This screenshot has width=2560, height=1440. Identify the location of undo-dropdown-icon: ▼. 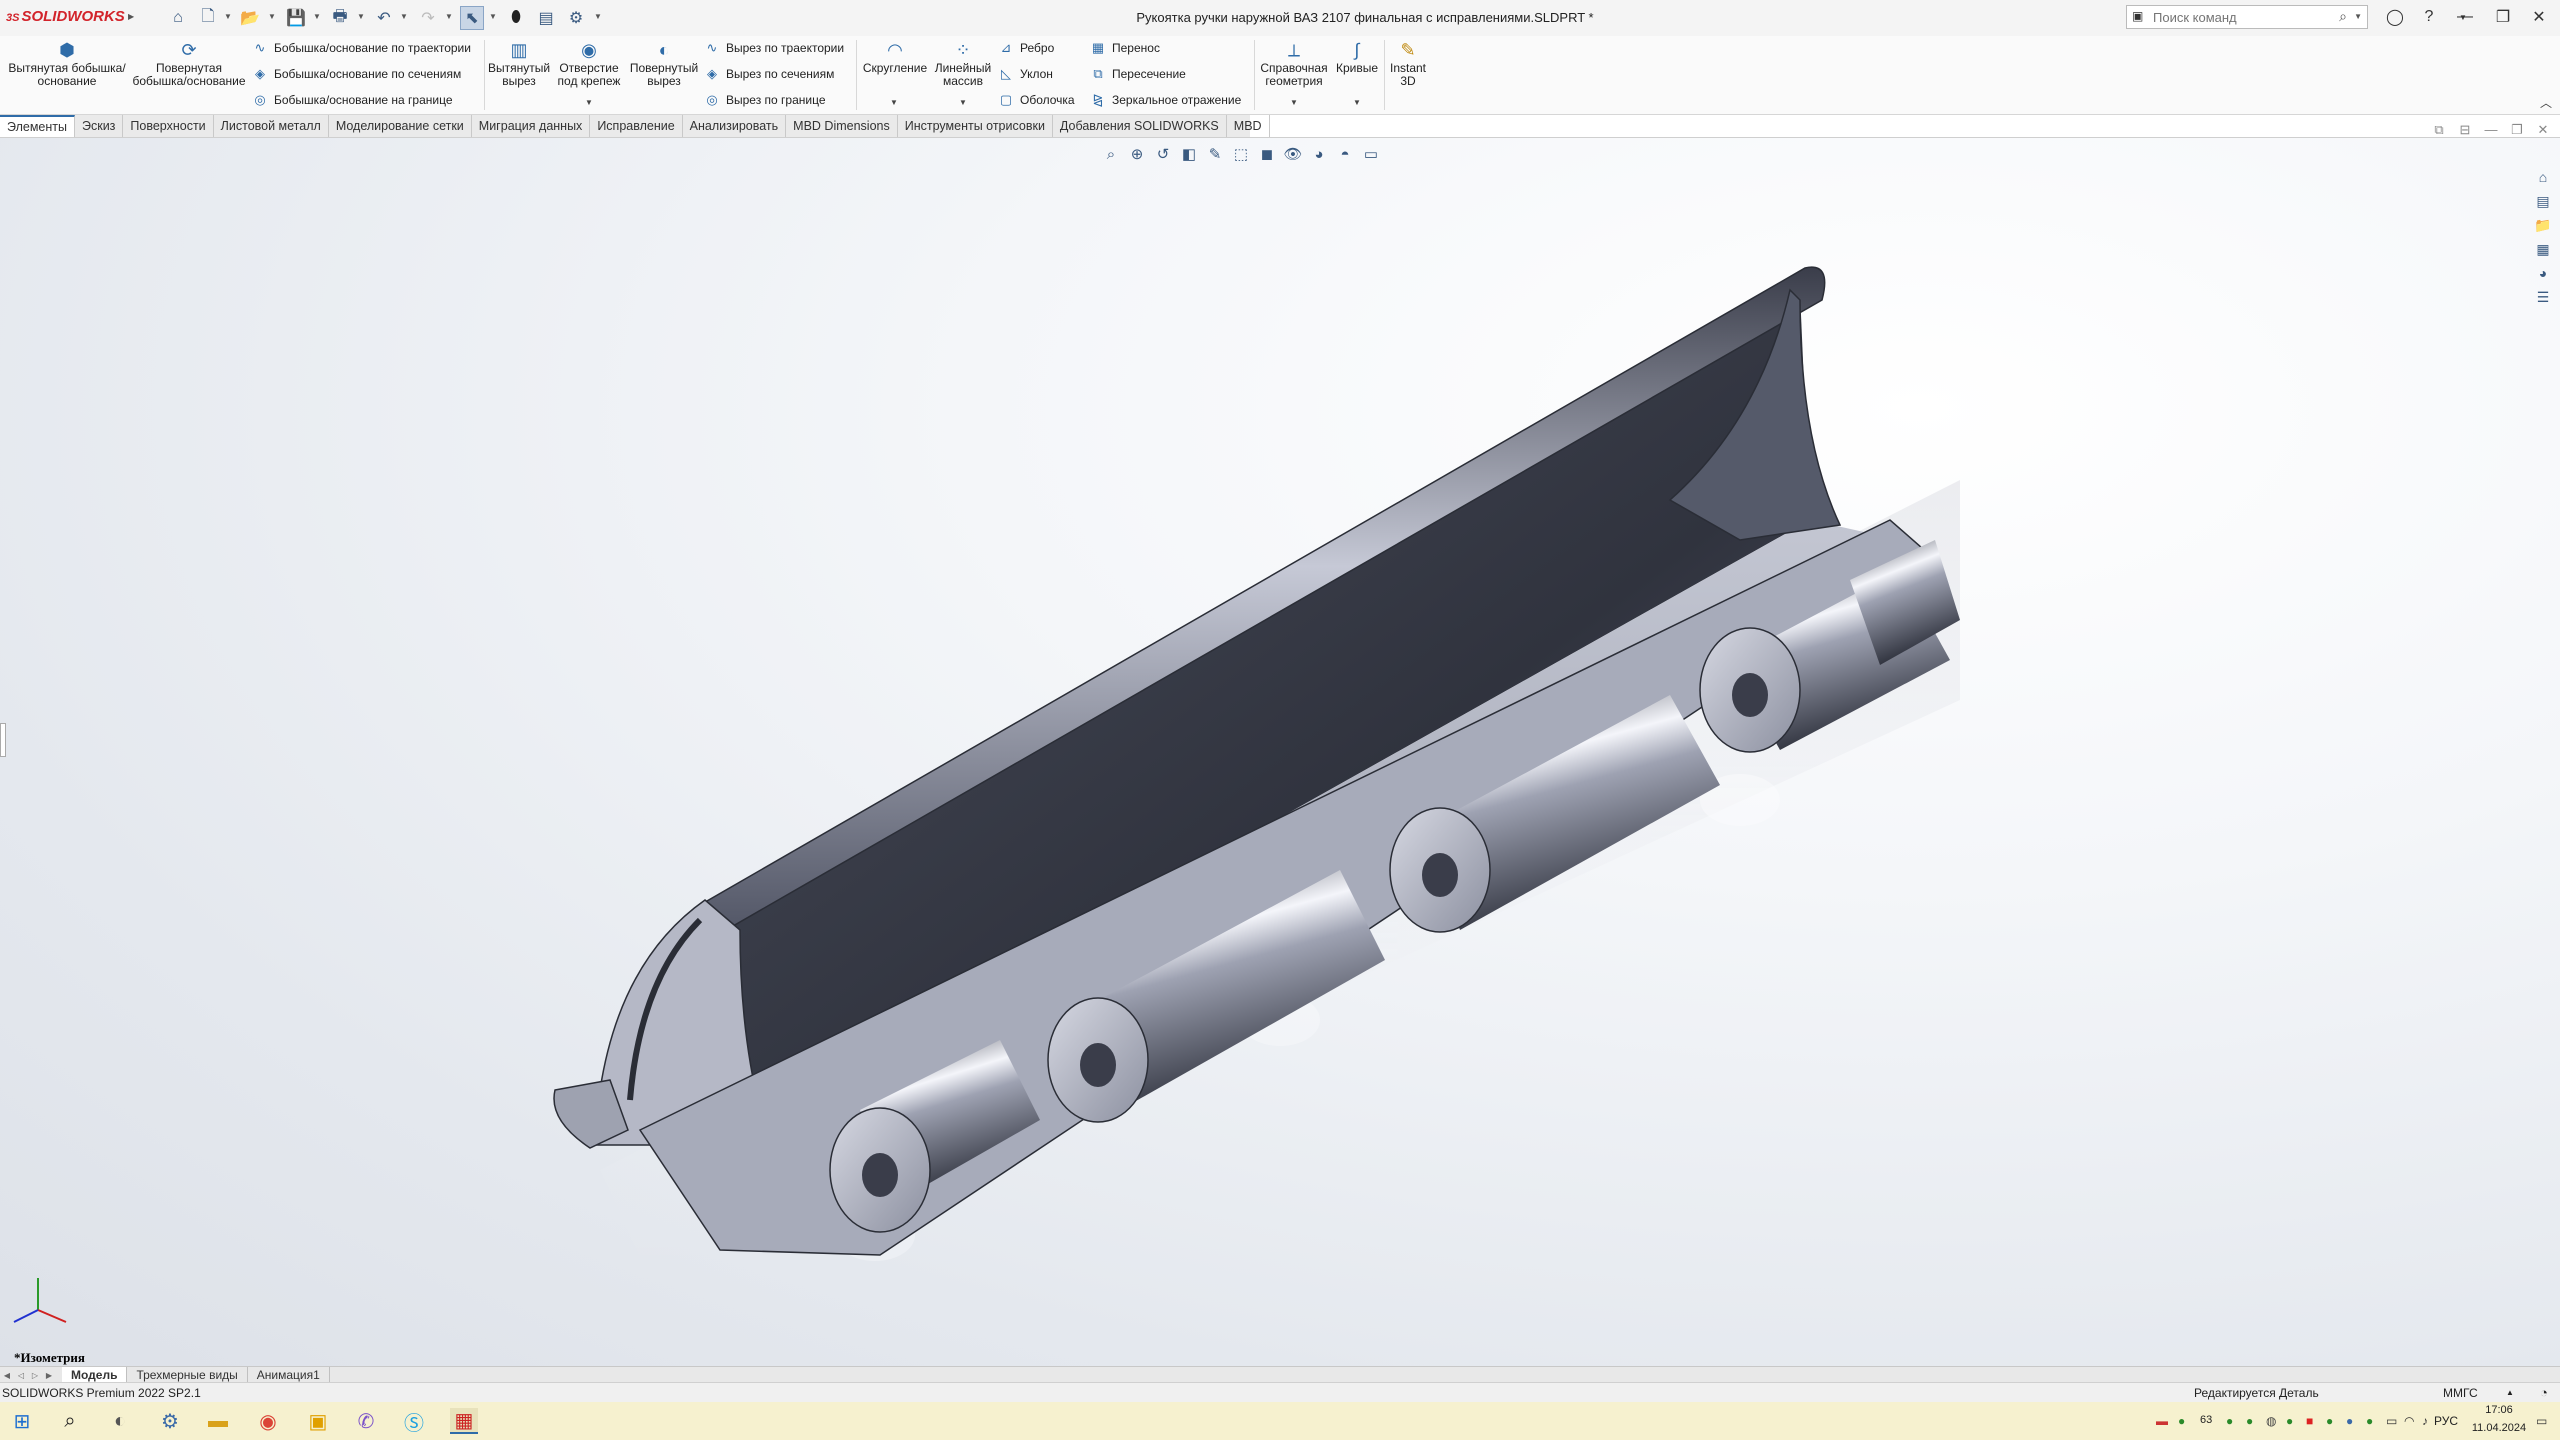
(404, 16).